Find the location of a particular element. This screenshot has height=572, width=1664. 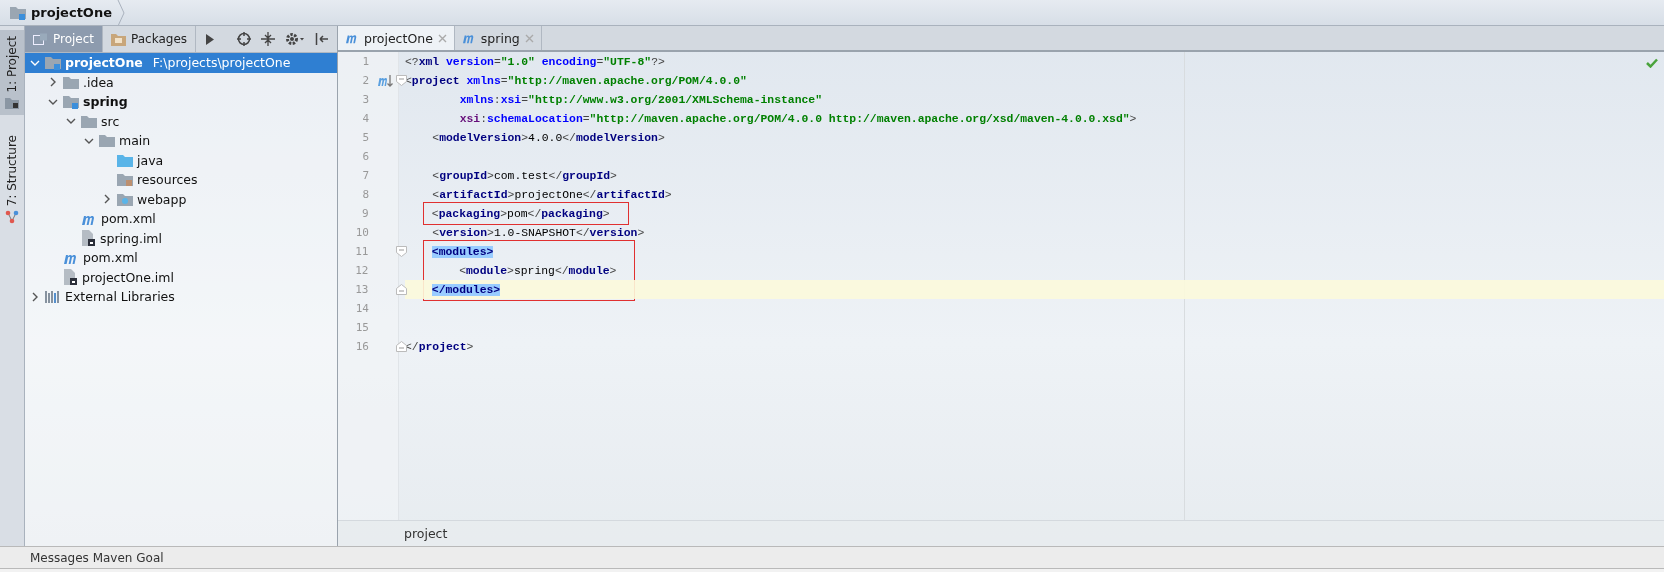

tree-item: projectOne.iml is located at coordinates (181, 277).